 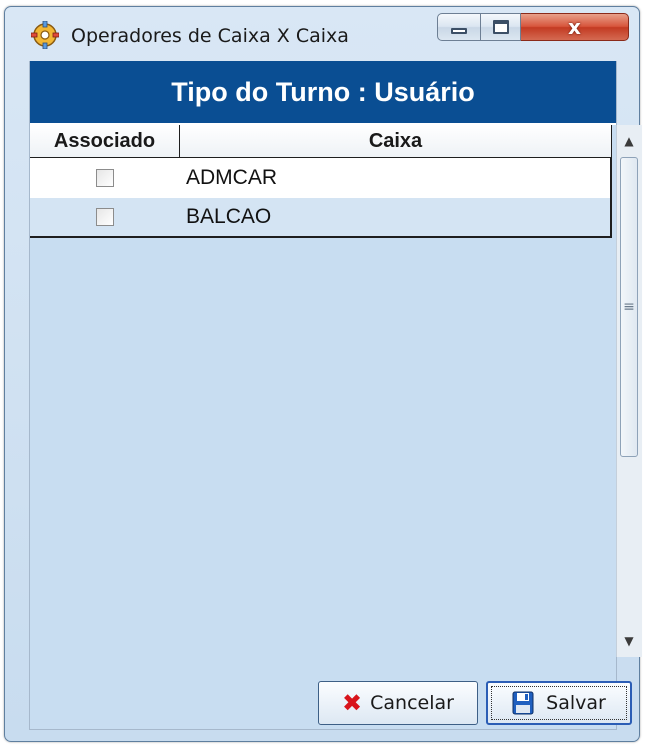 What do you see at coordinates (229, 216) in the screenshot?
I see `caixa-cell: BALCAO` at bounding box center [229, 216].